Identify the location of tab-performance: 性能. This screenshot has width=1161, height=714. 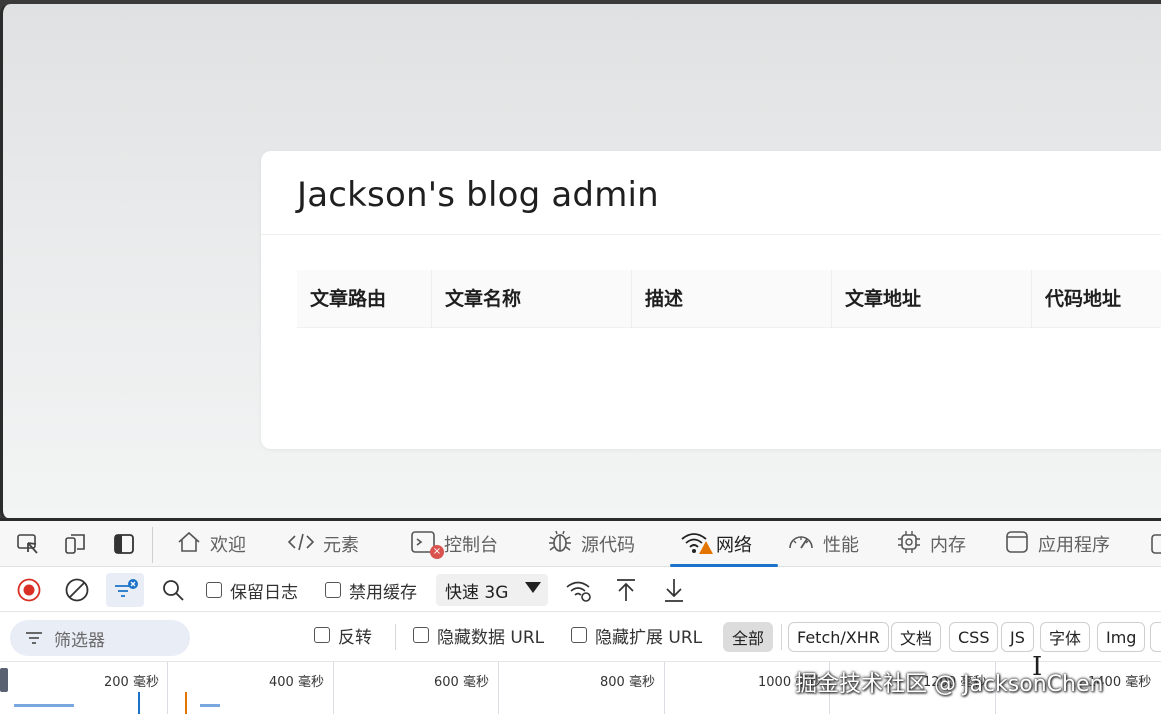
(823, 544).